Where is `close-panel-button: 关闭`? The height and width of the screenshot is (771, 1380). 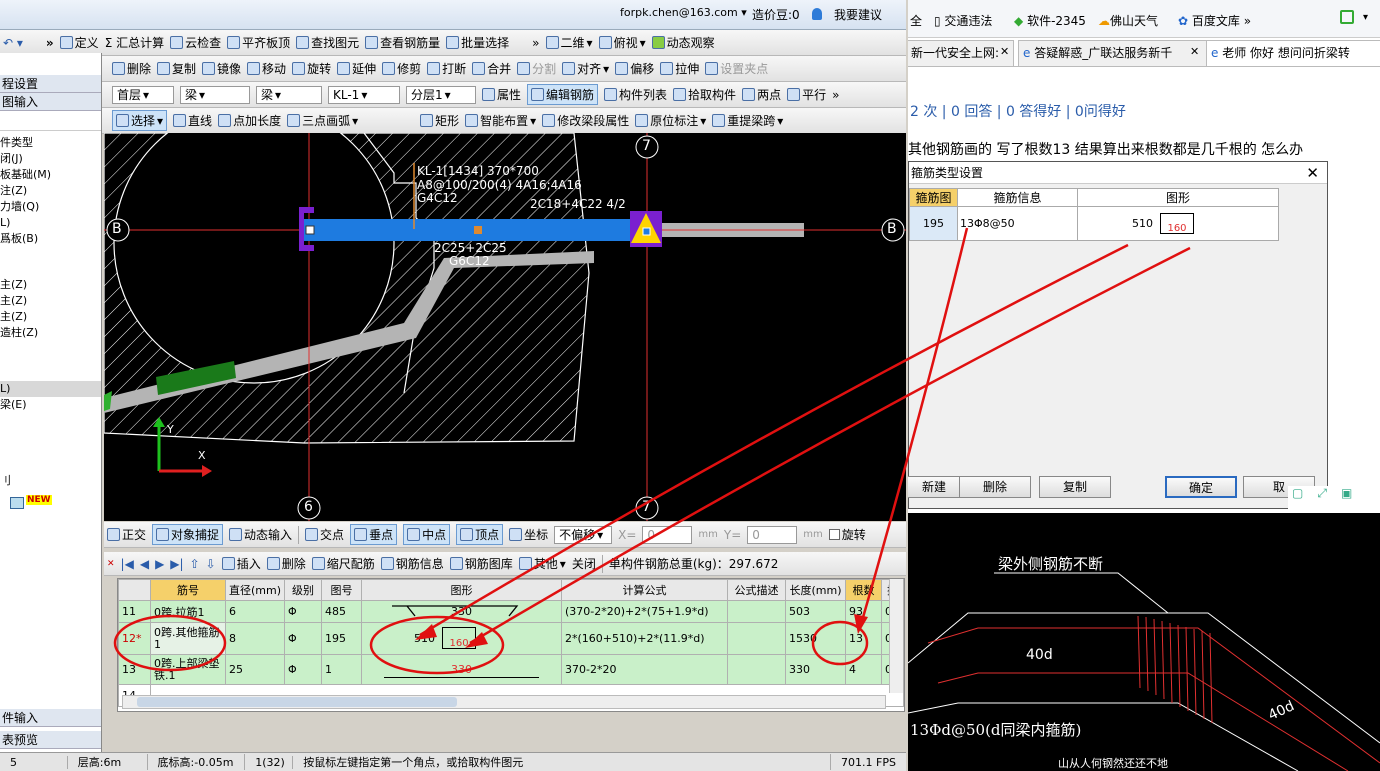
close-panel-button: 关闭 is located at coordinates (584, 563).